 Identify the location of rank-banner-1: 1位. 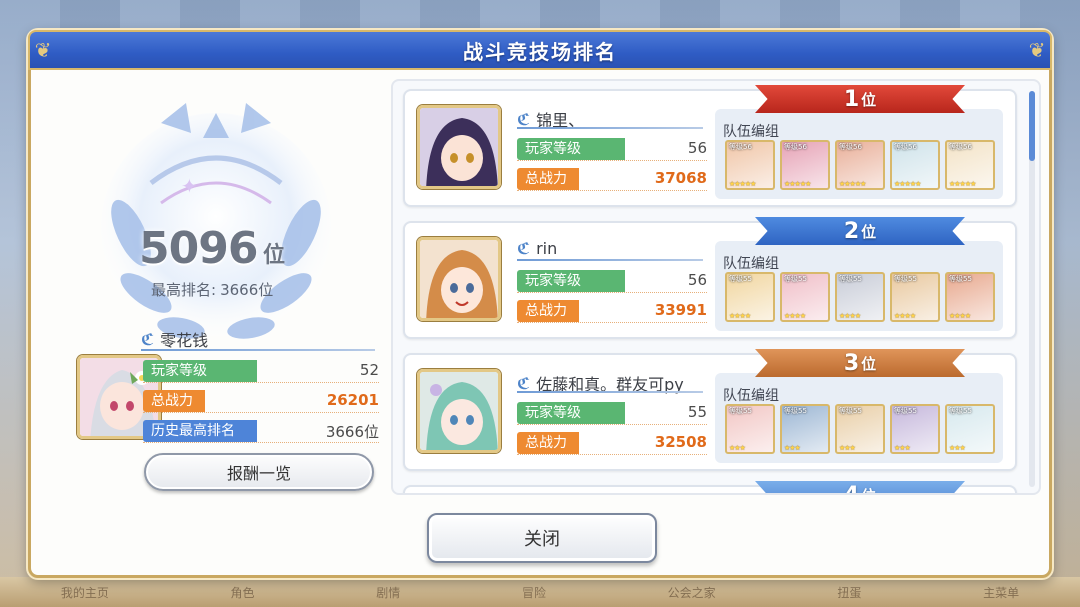
(860, 99).